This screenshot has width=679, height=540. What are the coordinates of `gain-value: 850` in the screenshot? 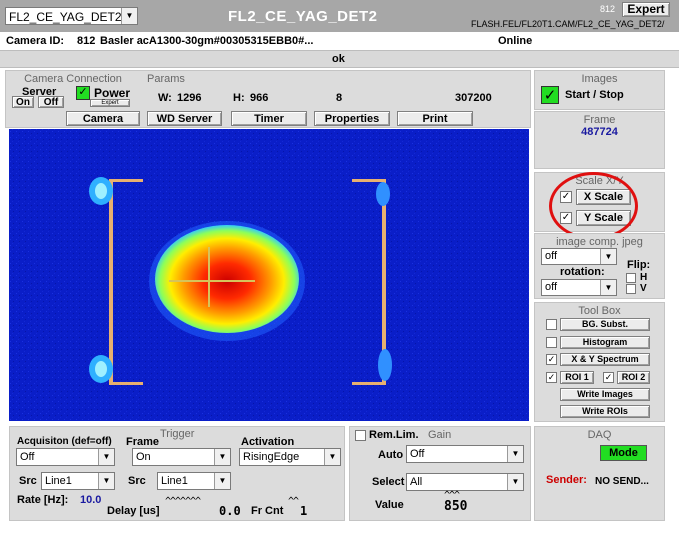 It's located at (455, 506).